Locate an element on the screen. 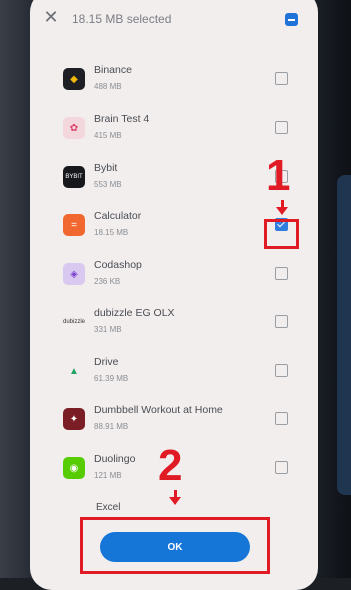  annotation-box-ok is located at coordinates (175, 545).